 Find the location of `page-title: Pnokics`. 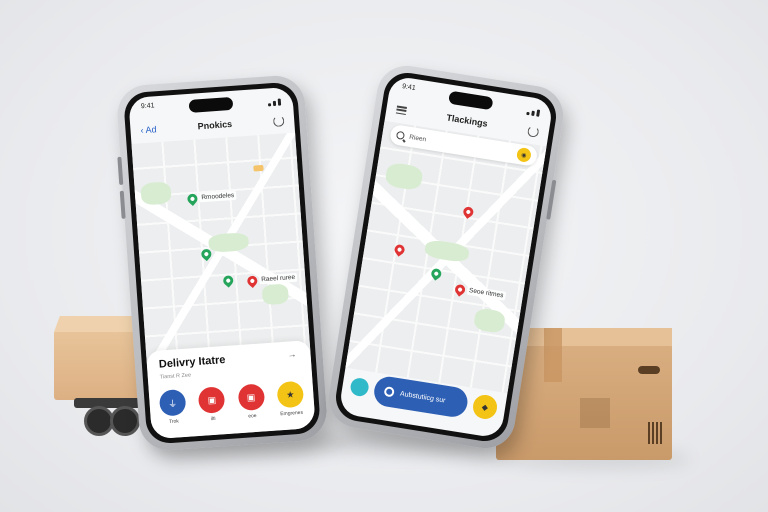

page-title: Pnokics is located at coordinates (215, 125).